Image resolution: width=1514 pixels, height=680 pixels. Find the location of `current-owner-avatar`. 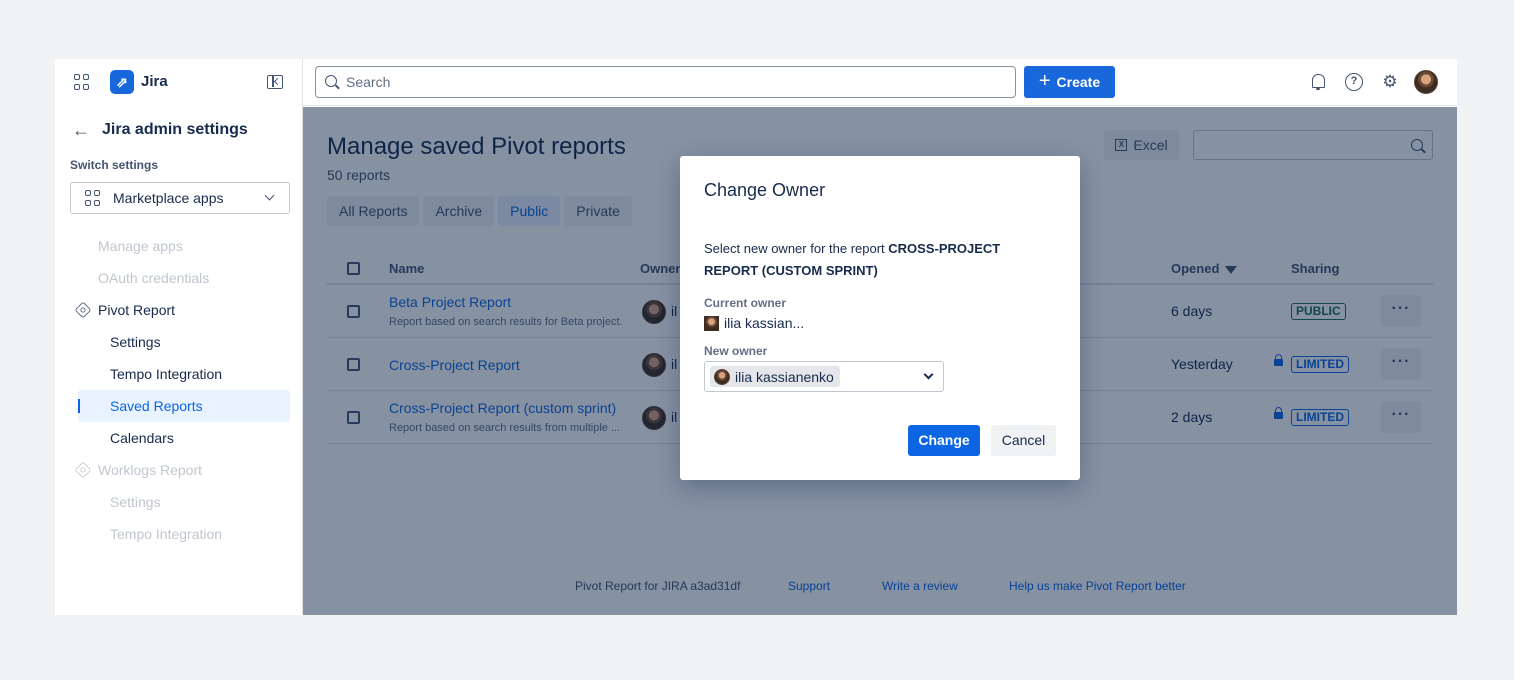

current-owner-avatar is located at coordinates (711, 323).